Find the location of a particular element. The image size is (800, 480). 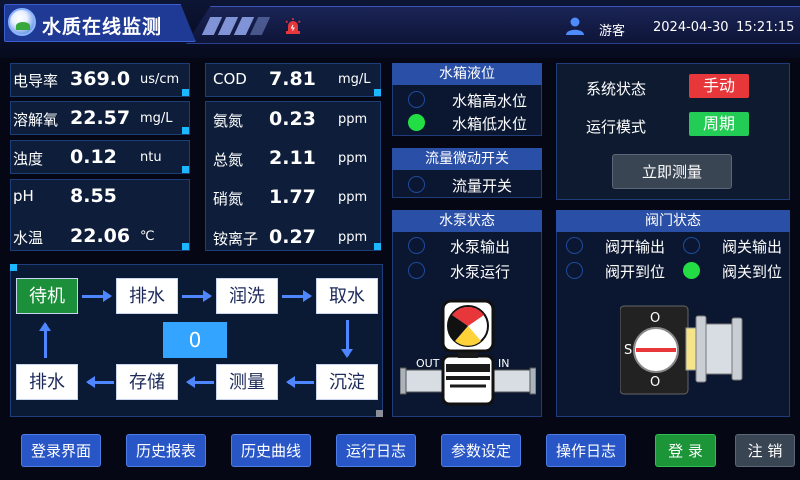

nitrate-label: 硝氮 is located at coordinates (228, 199).